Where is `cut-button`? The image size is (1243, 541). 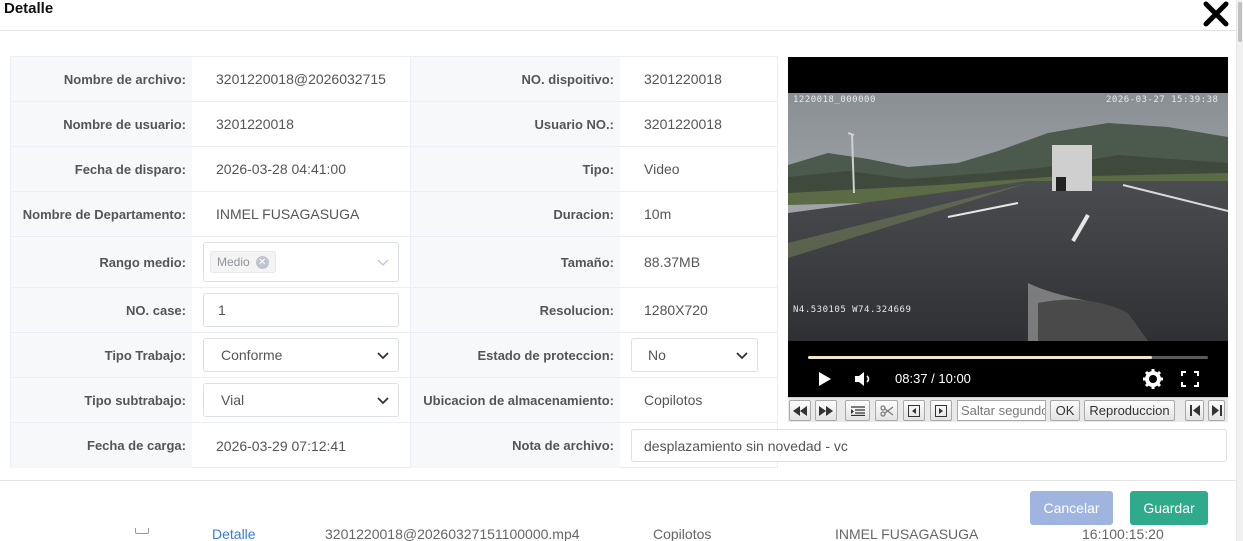
cut-button is located at coordinates (886, 410).